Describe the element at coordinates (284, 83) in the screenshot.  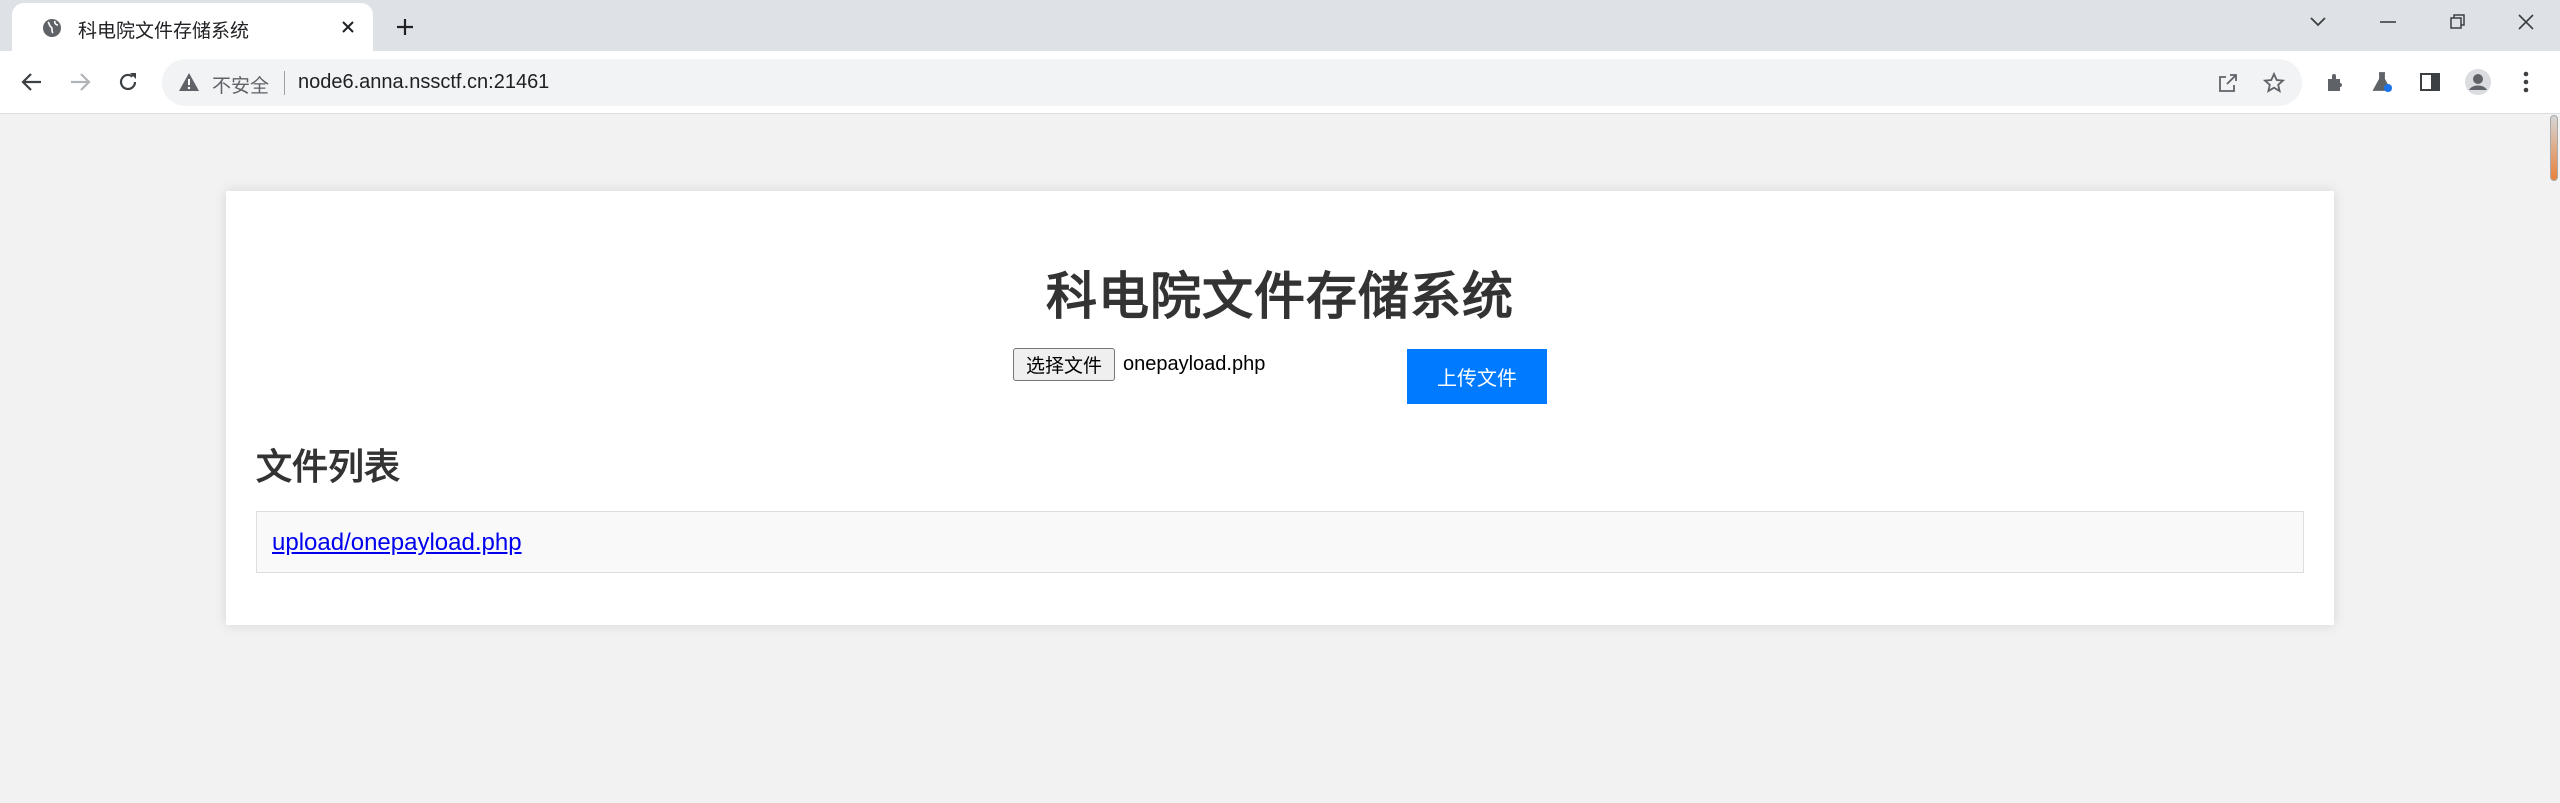
I see `divider` at that location.